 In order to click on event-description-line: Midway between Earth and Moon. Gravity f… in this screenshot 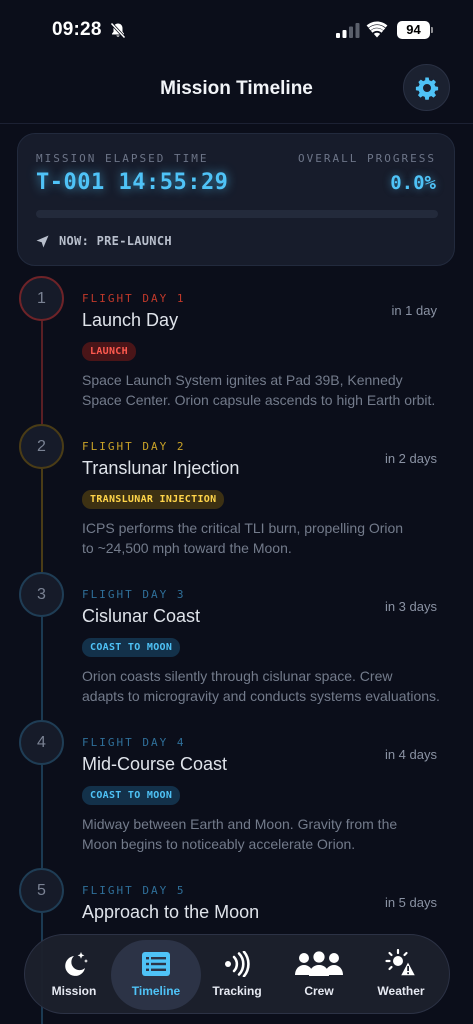, I will do `click(240, 824)`.